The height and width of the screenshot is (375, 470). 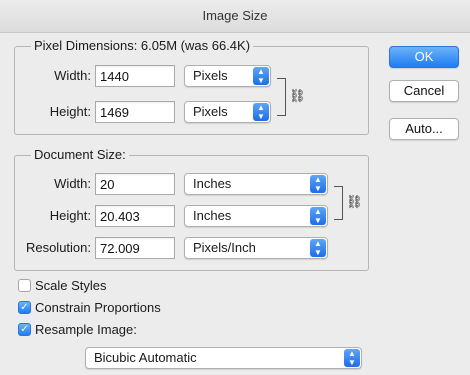 I want to click on resolution-unit-select: Pixels/Inch ▲ ▼, so click(x=256, y=248).